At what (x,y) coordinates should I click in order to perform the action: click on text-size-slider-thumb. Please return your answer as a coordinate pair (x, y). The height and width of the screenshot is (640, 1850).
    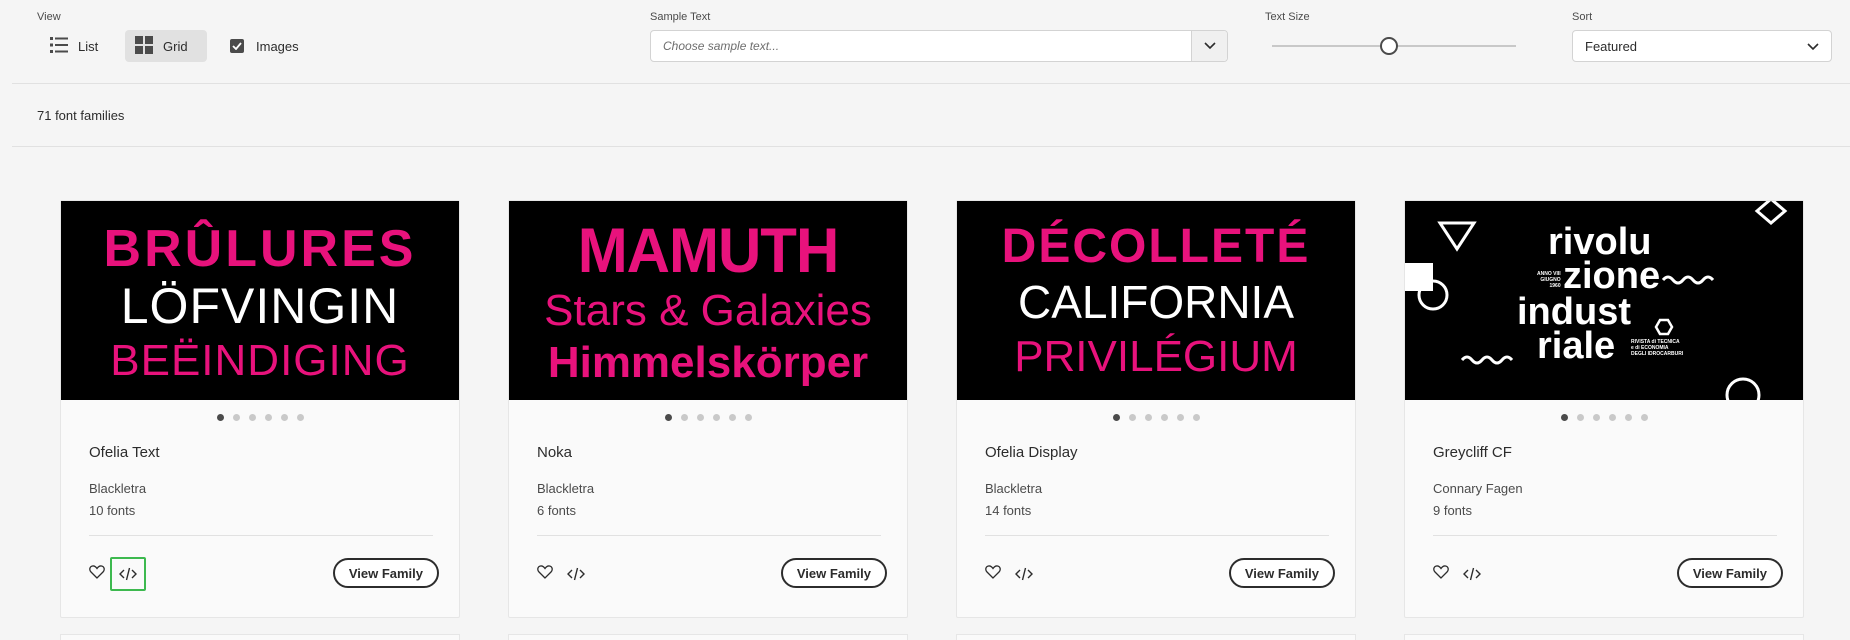
    Looking at the image, I should click on (1389, 46).